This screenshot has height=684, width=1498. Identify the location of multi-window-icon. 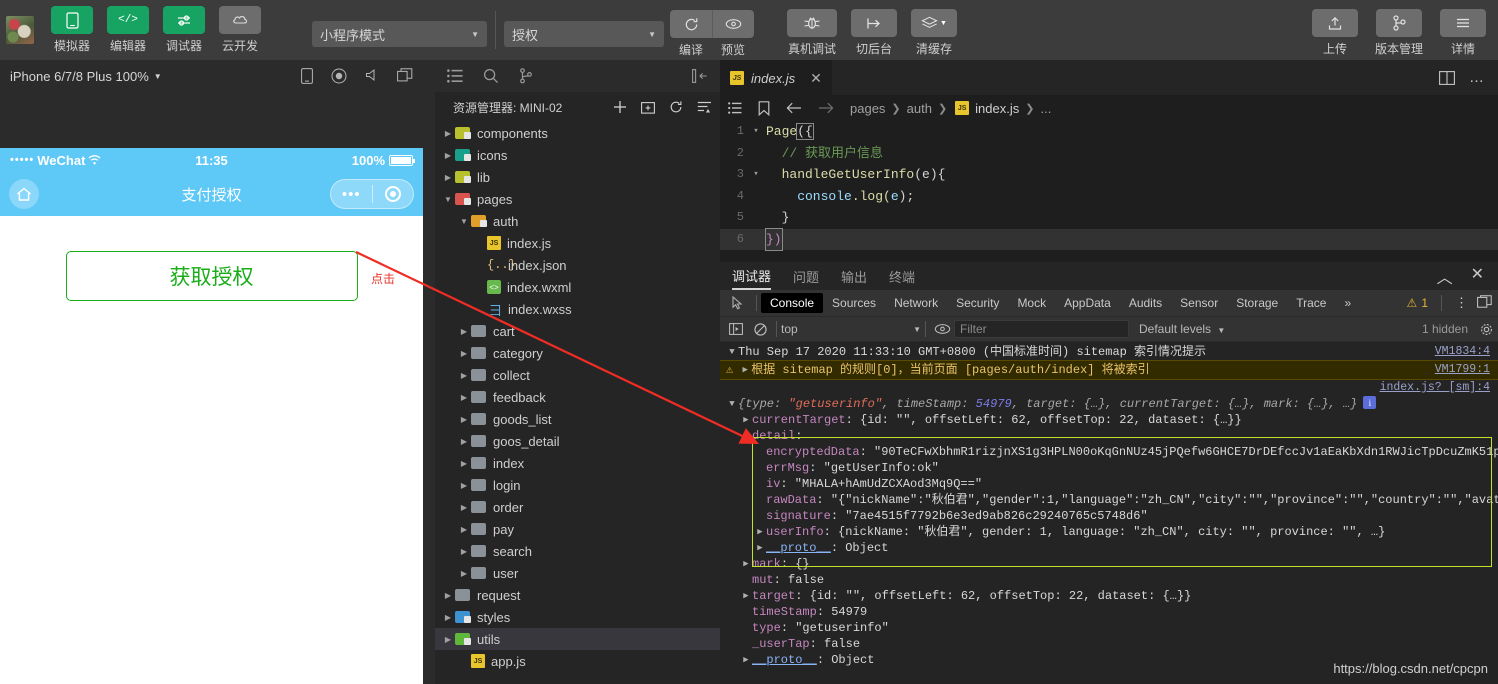
(405, 76).